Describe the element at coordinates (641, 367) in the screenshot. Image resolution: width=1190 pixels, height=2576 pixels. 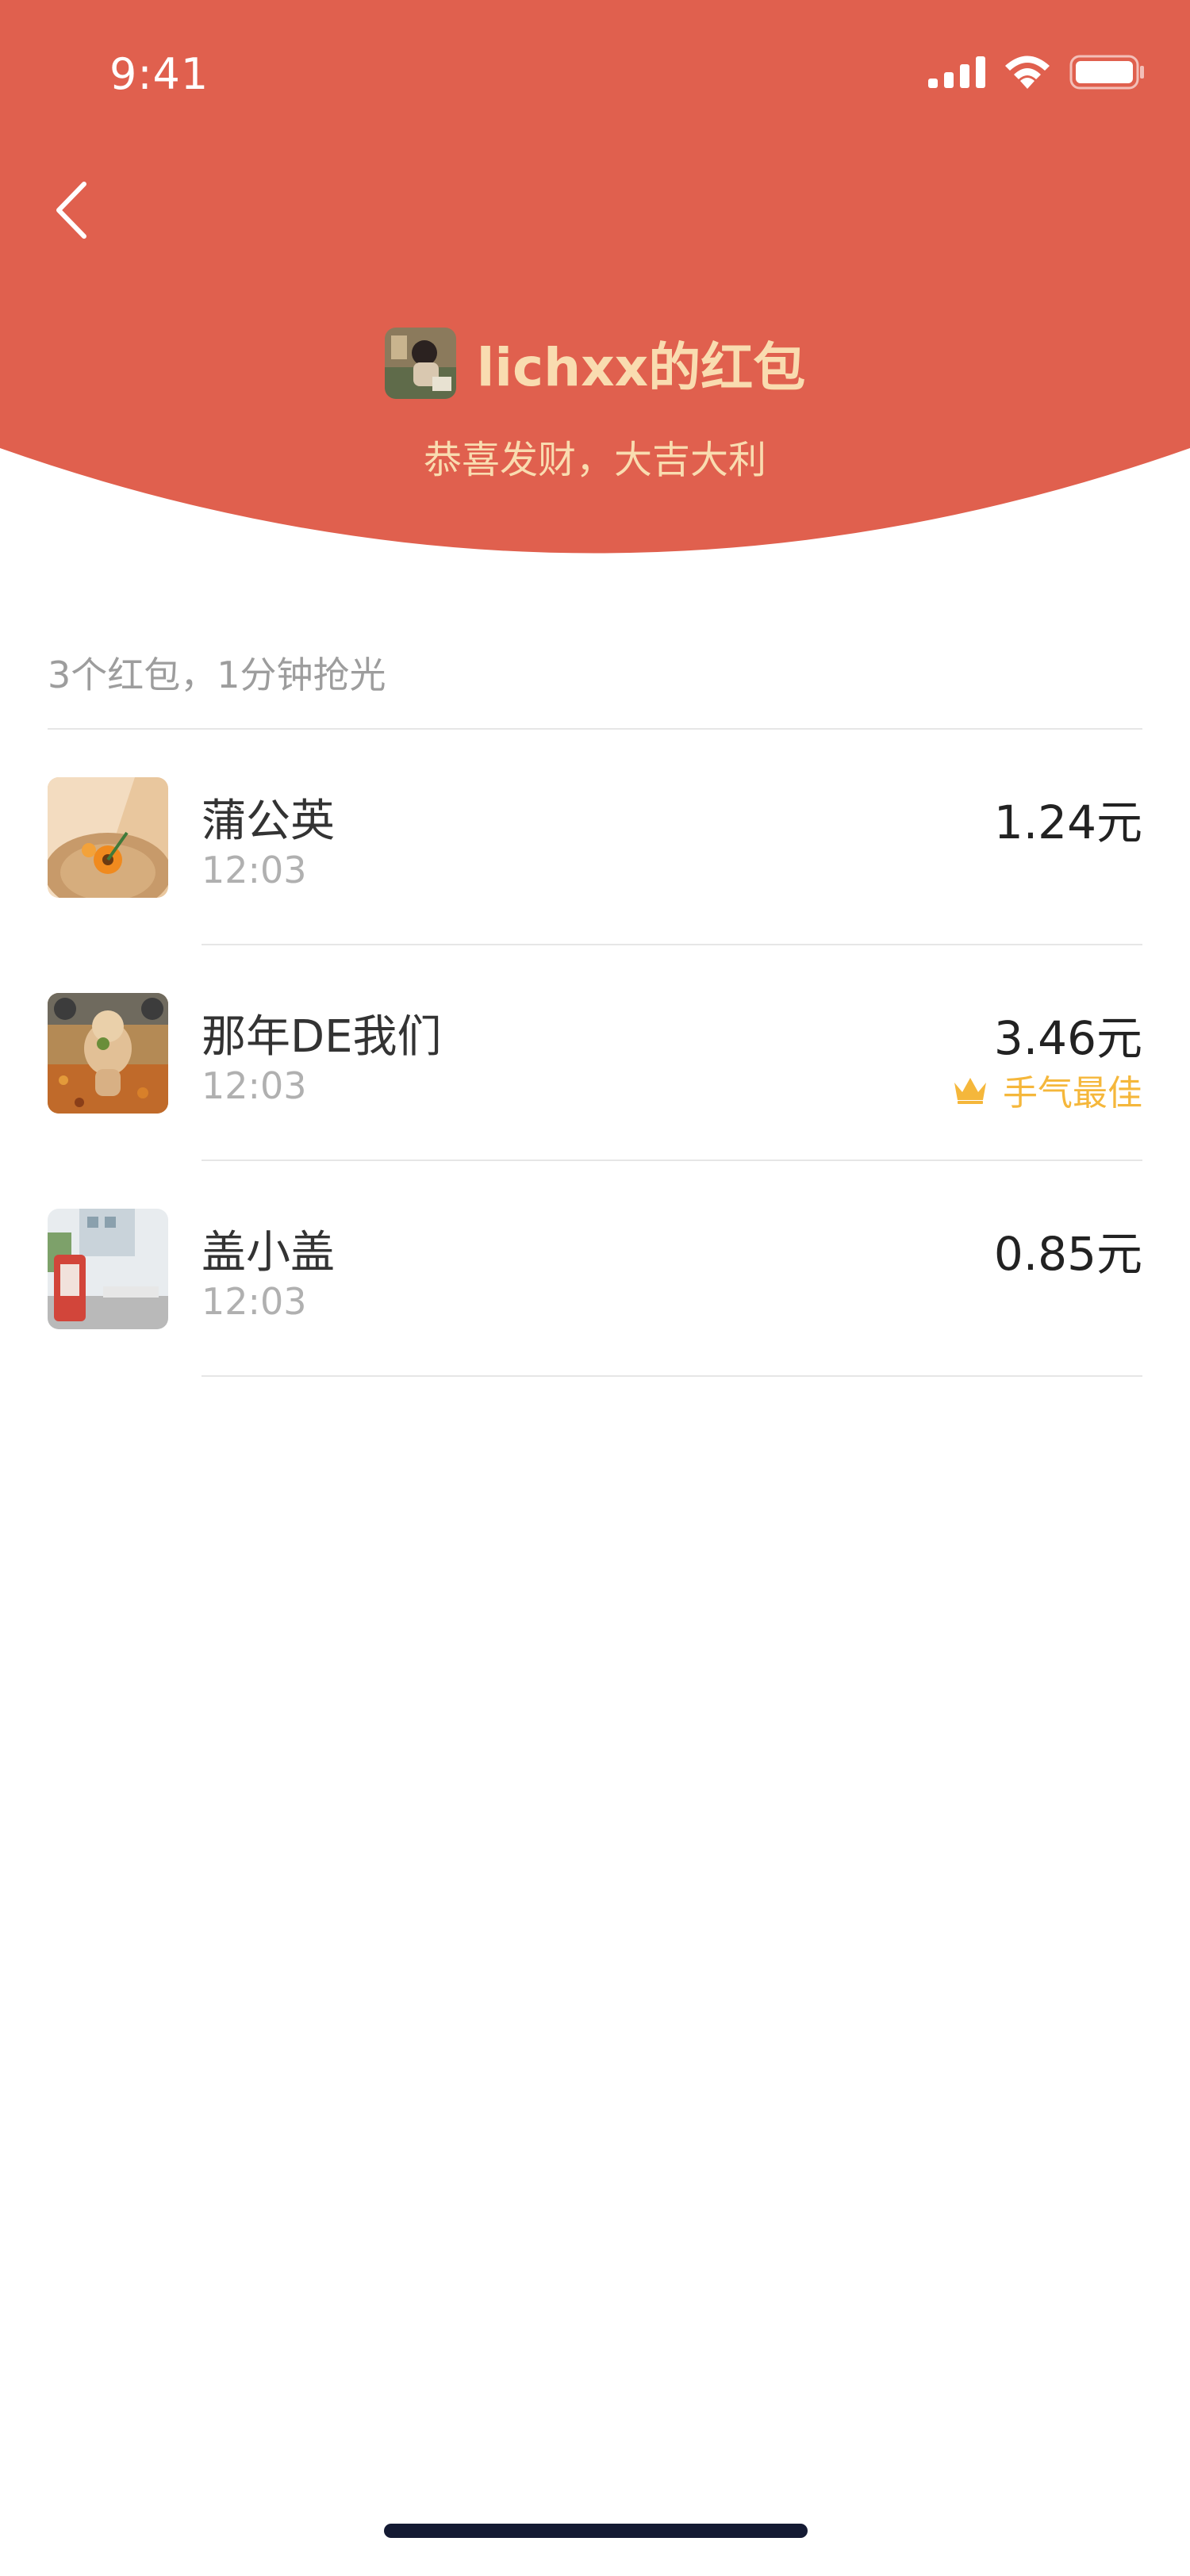
I see `page-title: lichxx的红包` at that location.